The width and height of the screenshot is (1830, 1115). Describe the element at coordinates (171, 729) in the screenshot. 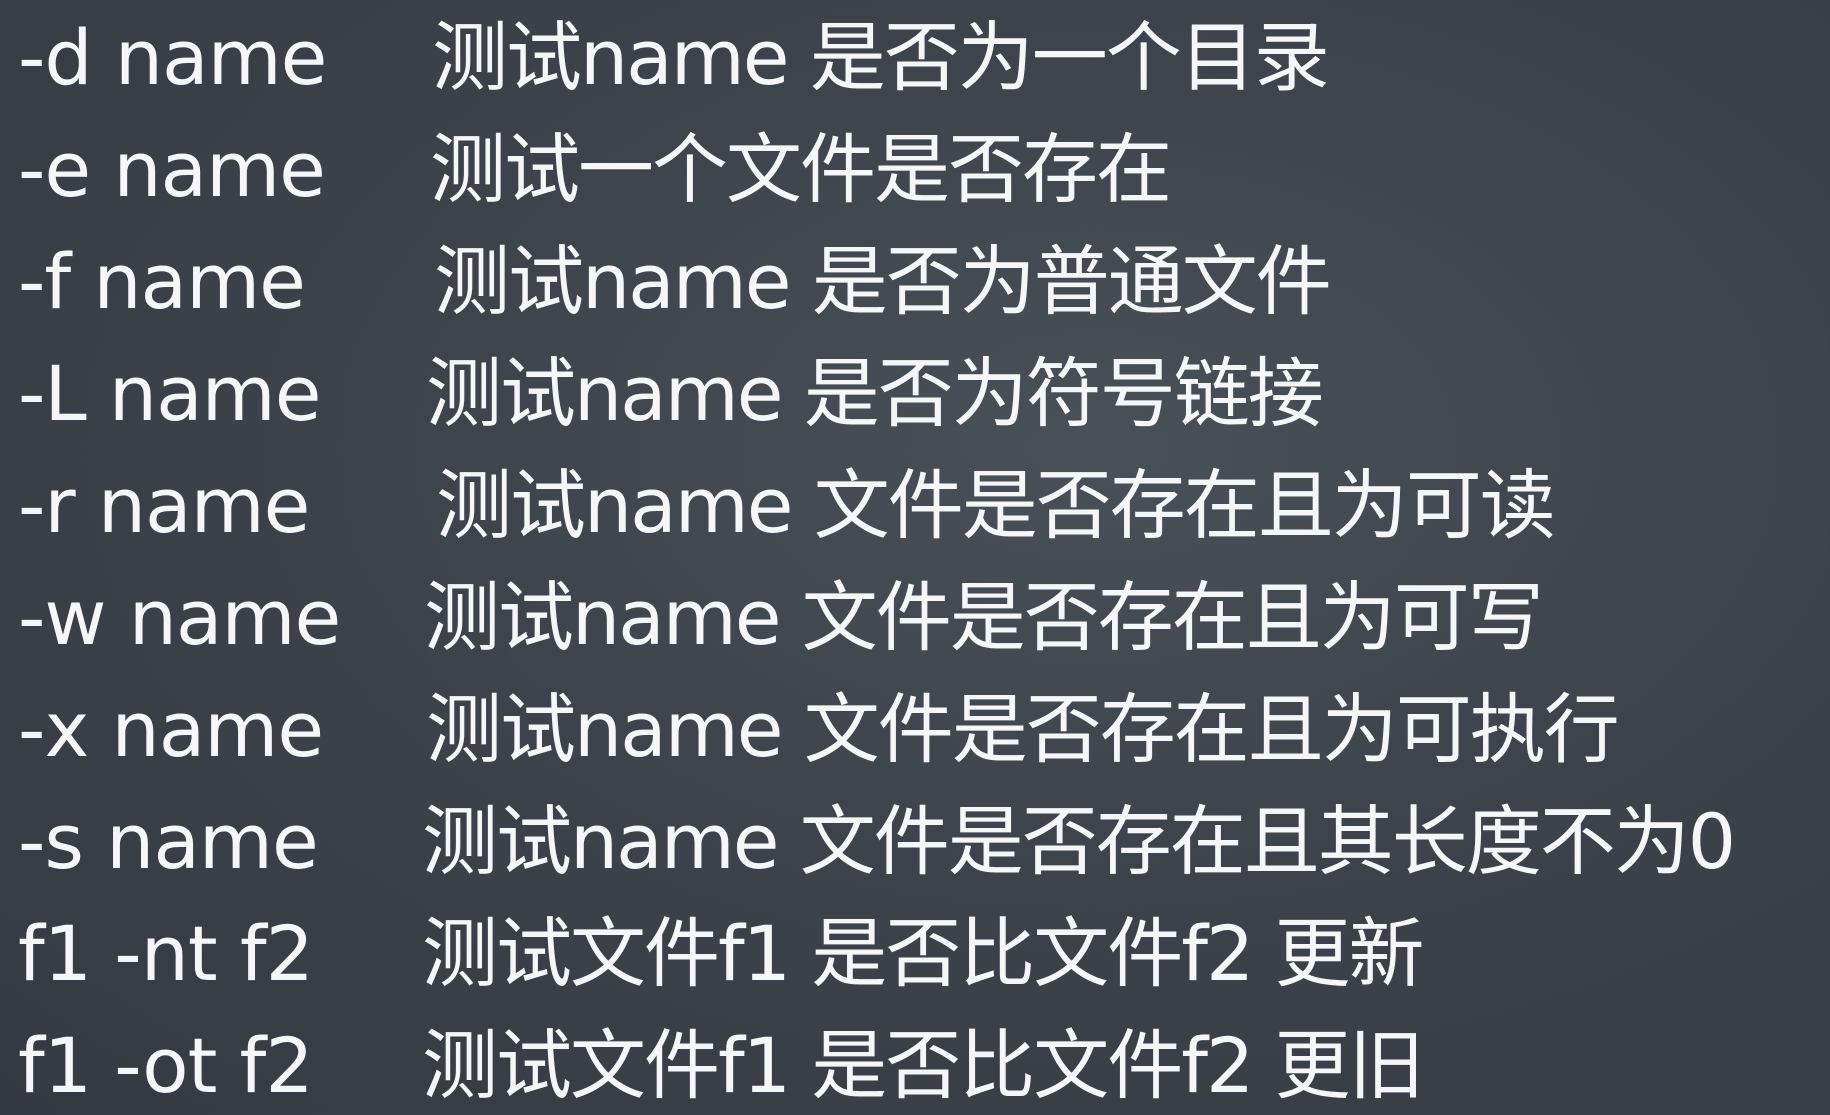

I see `operator-flag: -x name` at that location.